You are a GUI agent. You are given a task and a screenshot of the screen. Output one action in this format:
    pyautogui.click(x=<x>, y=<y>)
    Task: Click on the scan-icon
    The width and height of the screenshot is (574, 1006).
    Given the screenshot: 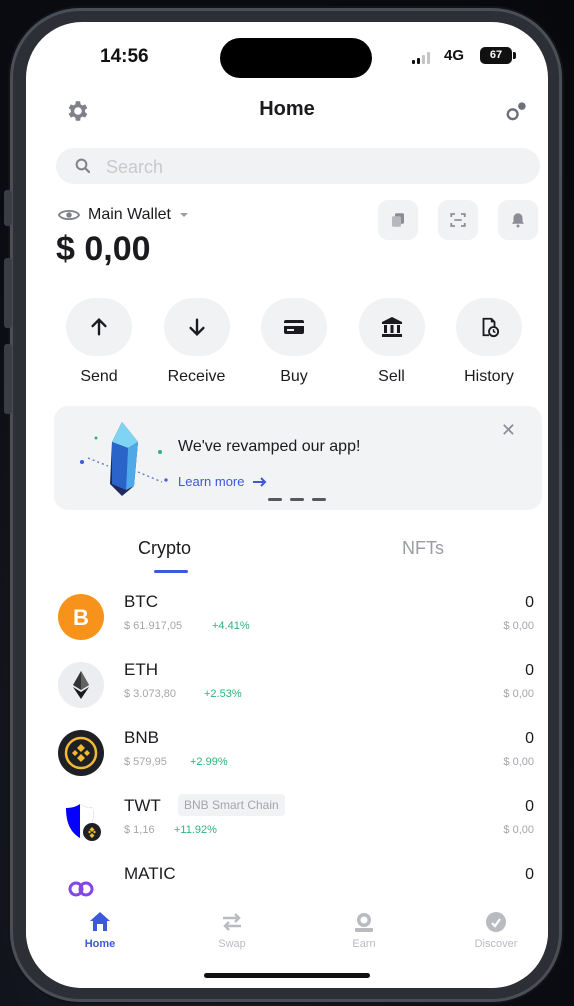 What is the action you would take?
    pyautogui.click(x=458, y=220)
    